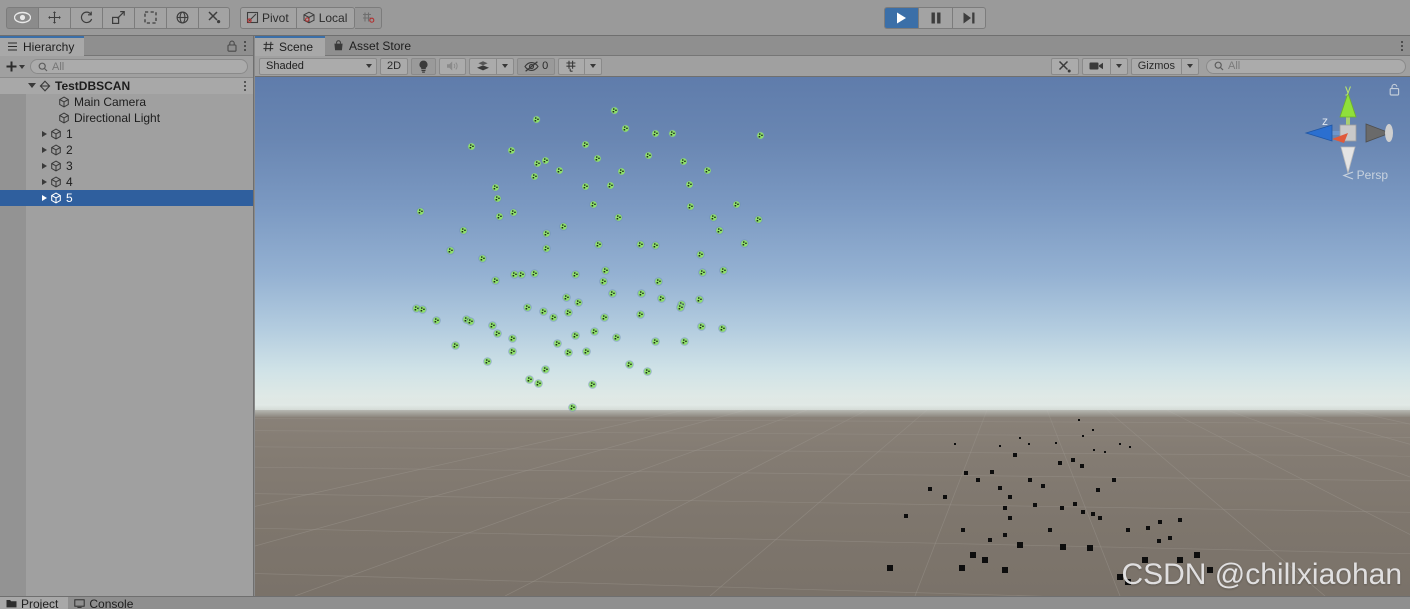 This screenshot has height=609, width=1410. Describe the element at coordinates (126, 86) in the screenshot. I see `hierarchy-scene-row: TestDBSCAN` at that location.